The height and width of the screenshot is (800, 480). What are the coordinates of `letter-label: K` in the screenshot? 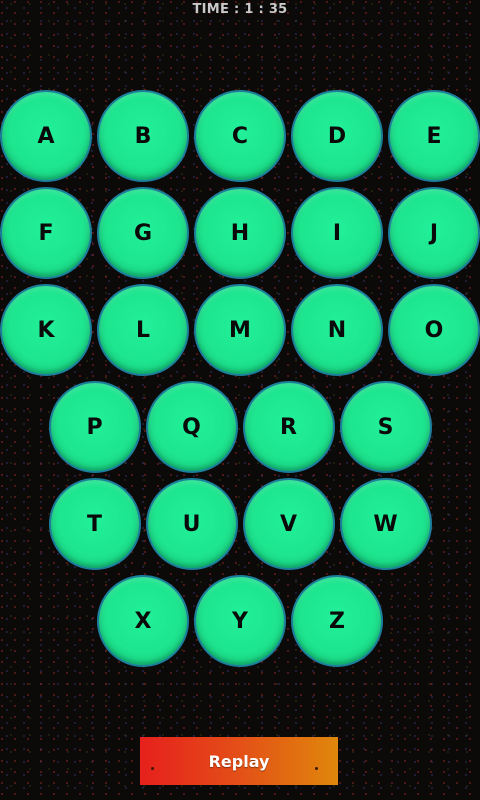 It's located at (46, 330).